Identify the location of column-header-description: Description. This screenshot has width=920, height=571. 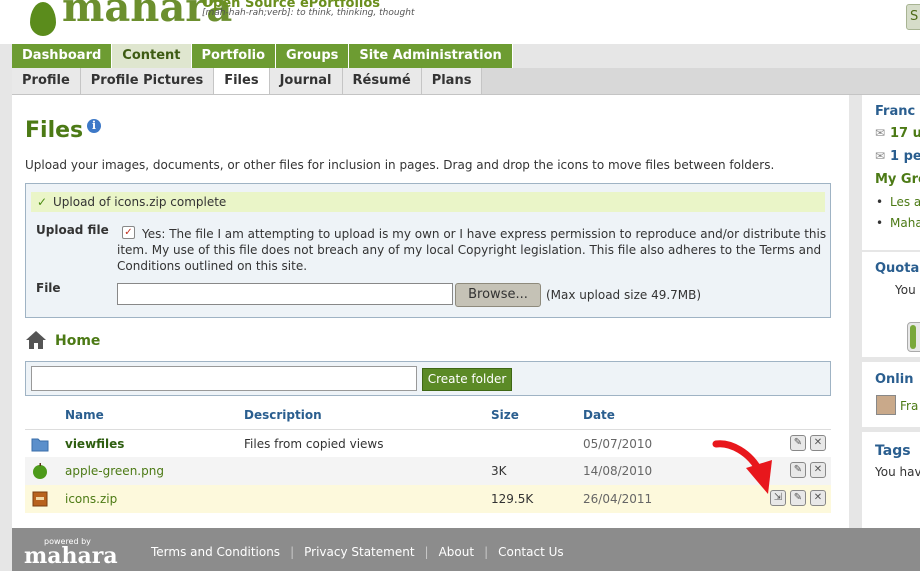
(283, 415).